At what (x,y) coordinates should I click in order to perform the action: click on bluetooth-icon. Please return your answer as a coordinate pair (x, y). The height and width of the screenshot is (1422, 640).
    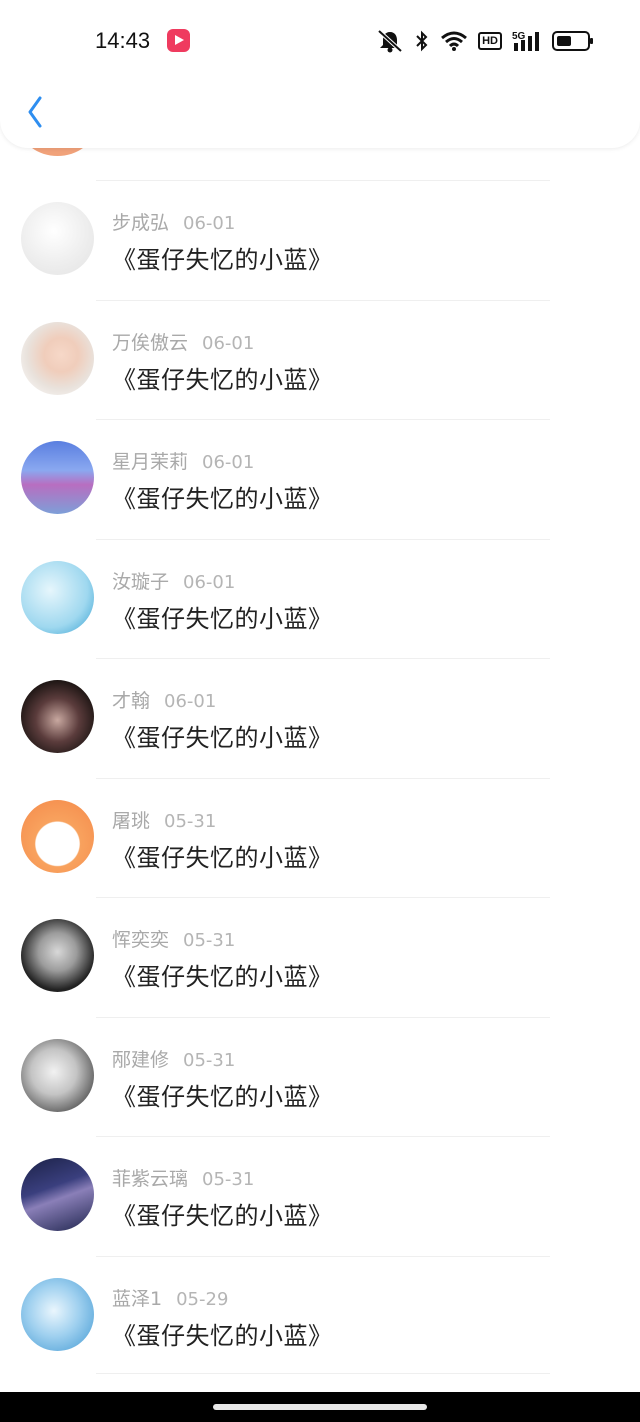
    Looking at the image, I should click on (422, 41).